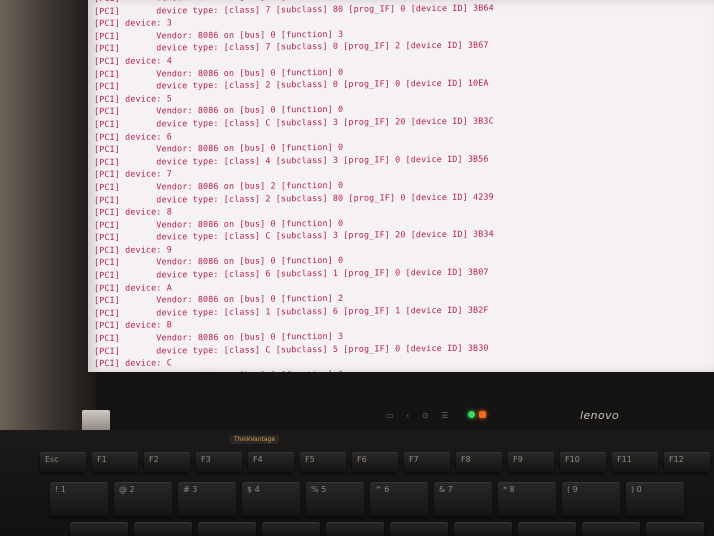 The width and height of the screenshot is (714, 536). Describe the element at coordinates (190, 489) in the screenshot. I see `key-label: # 3` at that location.